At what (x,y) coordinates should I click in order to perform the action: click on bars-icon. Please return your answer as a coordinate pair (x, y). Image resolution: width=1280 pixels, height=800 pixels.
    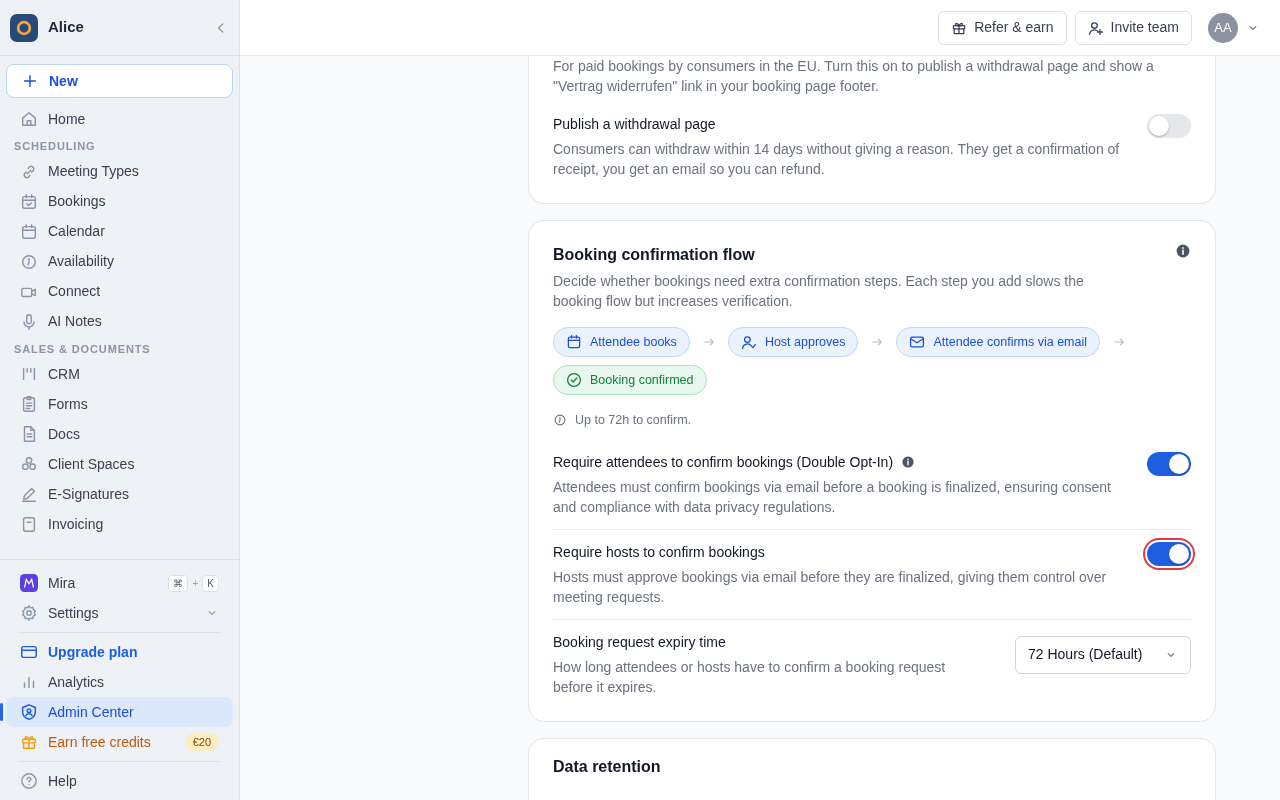
    Looking at the image, I should click on (29, 374).